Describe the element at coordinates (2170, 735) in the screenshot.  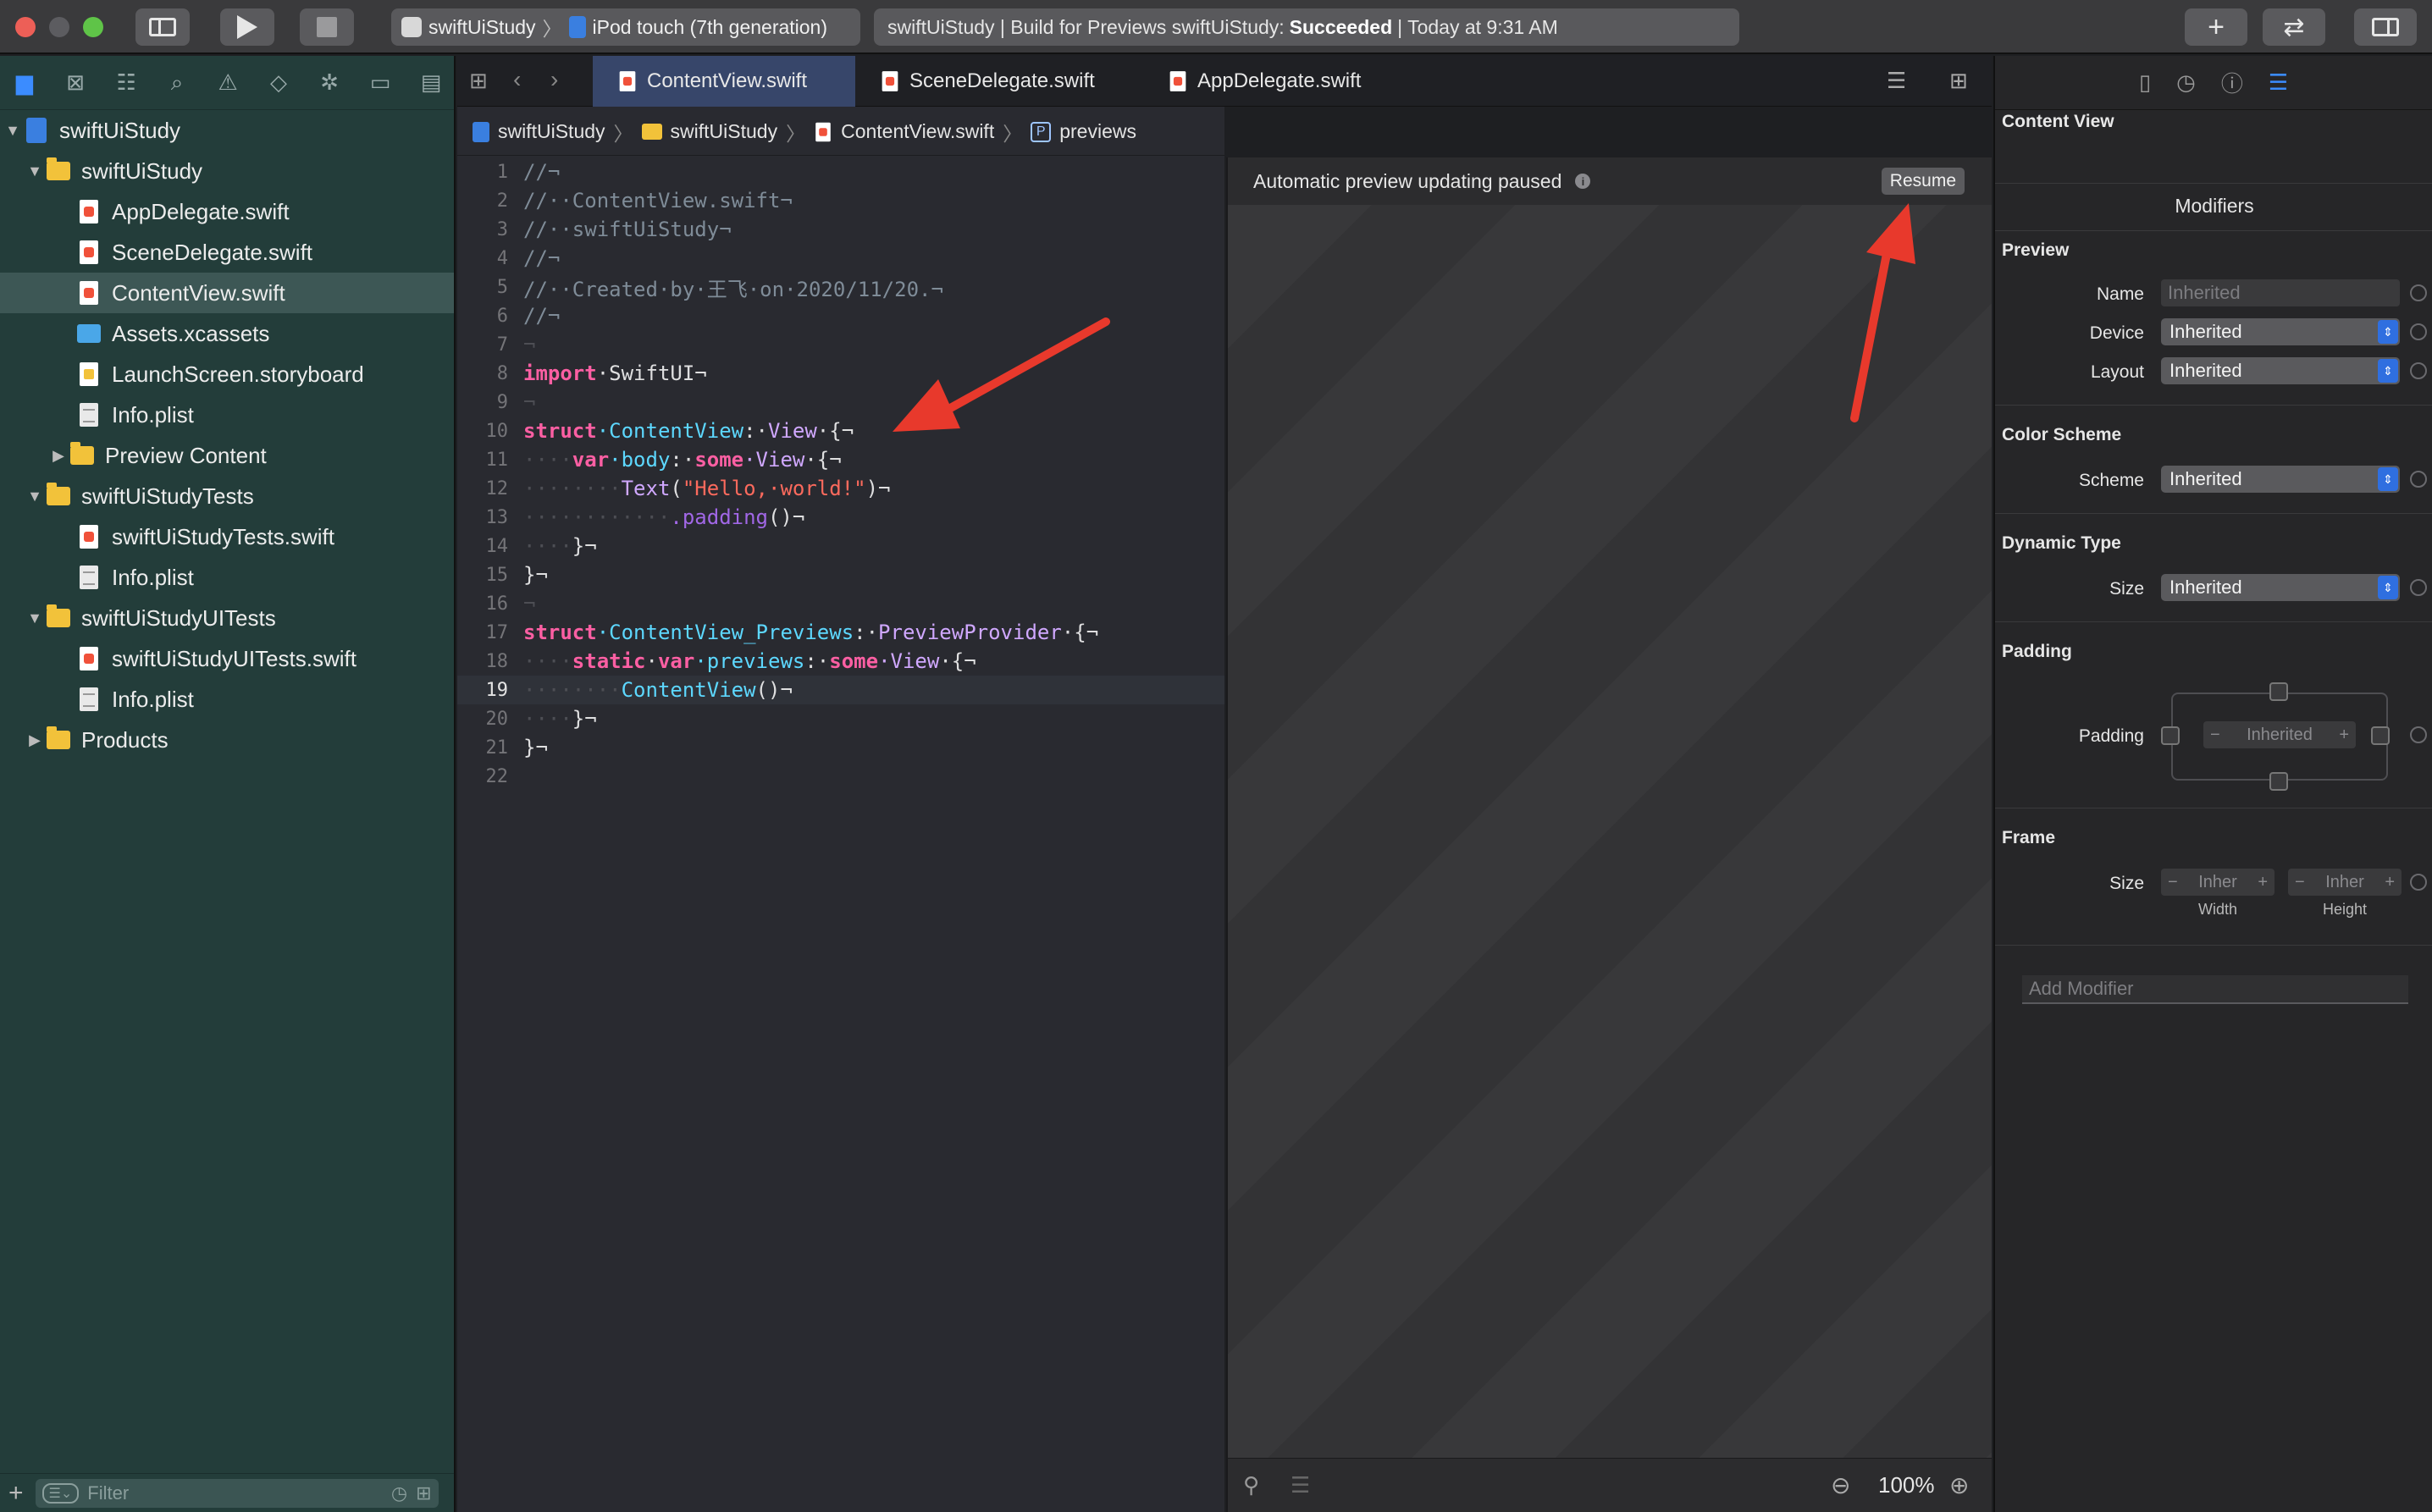
I see `padding-leading-checkbox` at that location.